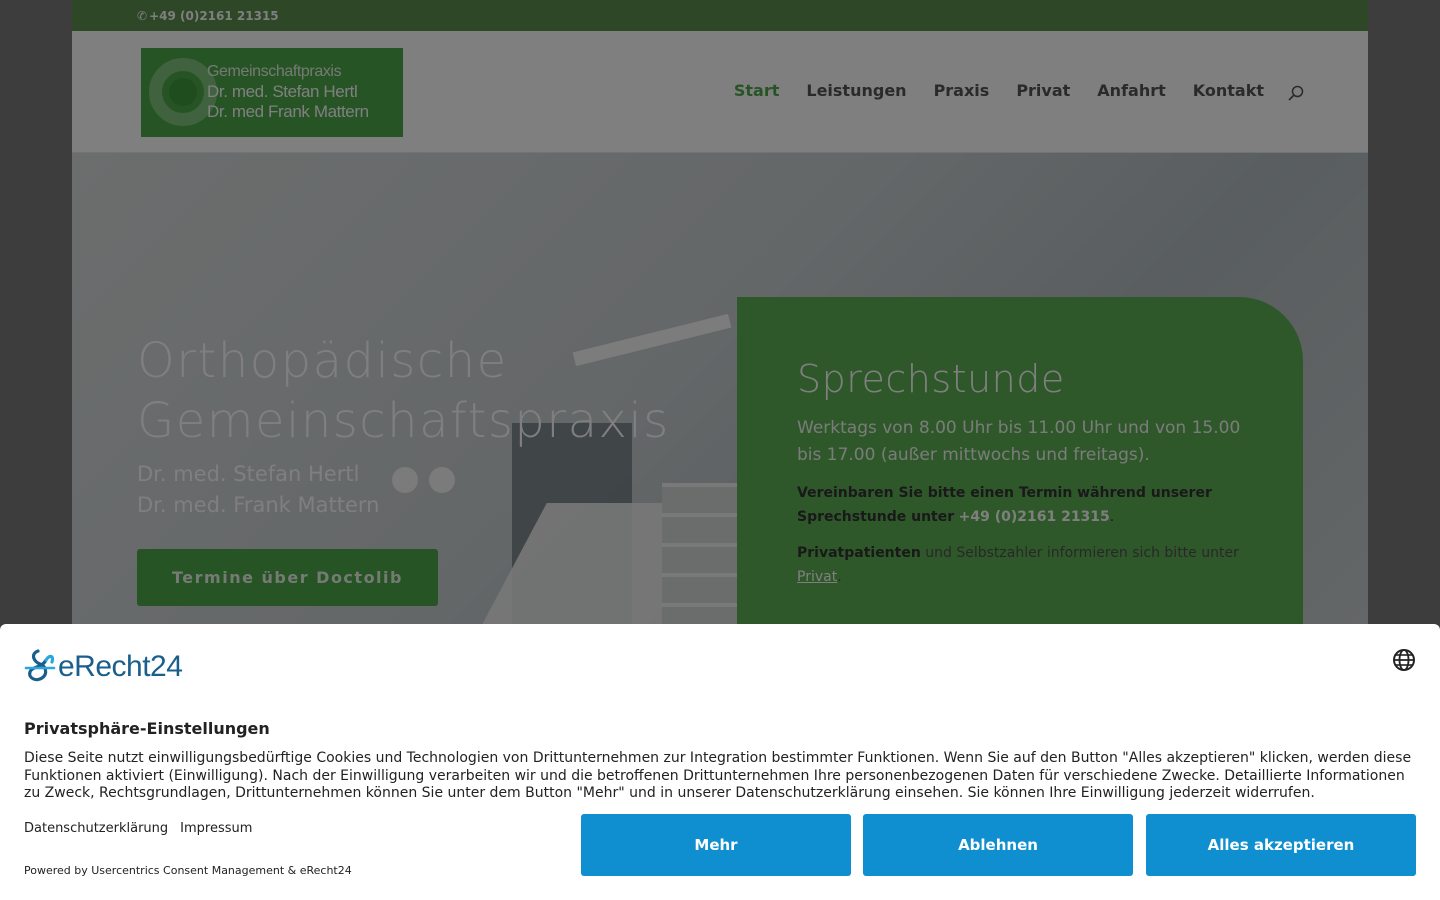  Describe the element at coordinates (1404, 660) in the screenshot. I see `globe-language-icon` at that location.